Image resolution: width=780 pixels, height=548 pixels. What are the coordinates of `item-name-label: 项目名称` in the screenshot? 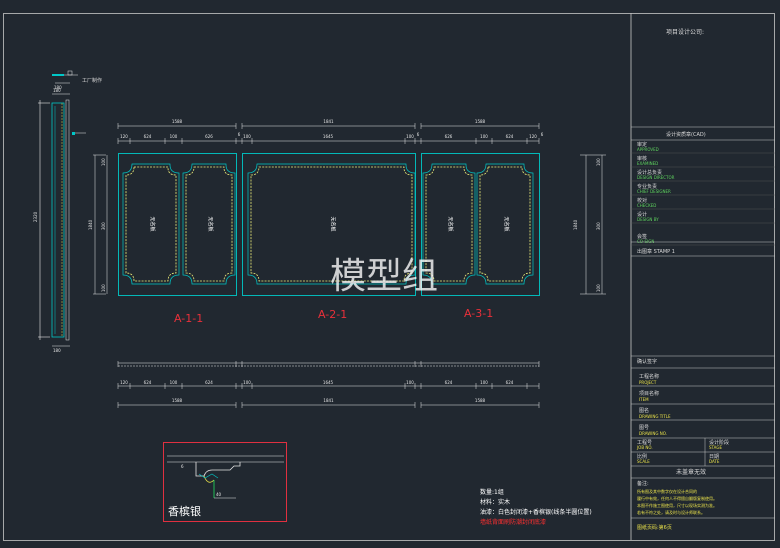 It's located at (649, 393).